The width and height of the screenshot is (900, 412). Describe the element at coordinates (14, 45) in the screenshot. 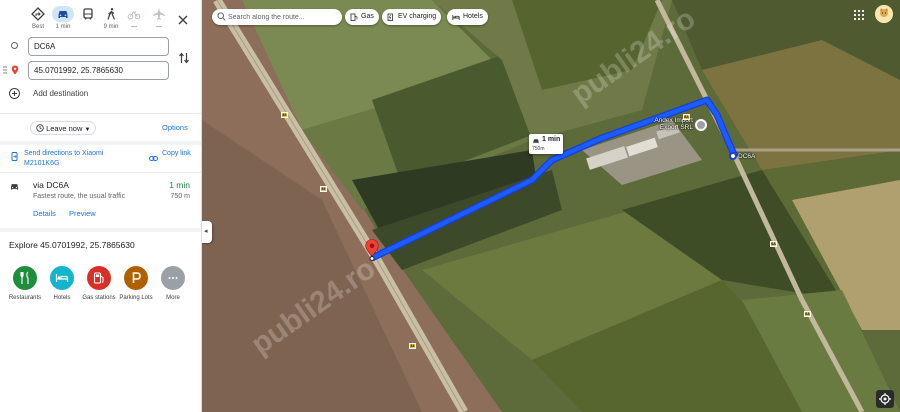

I see `origin-dot-icon` at that location.